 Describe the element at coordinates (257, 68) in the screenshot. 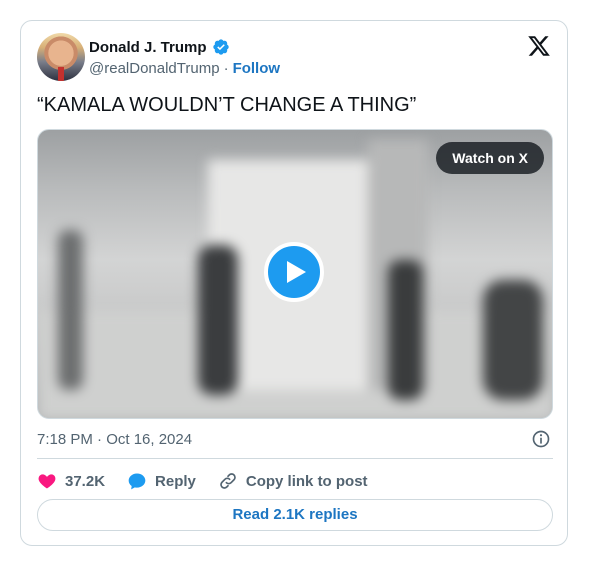

I see `follow-button: Follow` at that location.